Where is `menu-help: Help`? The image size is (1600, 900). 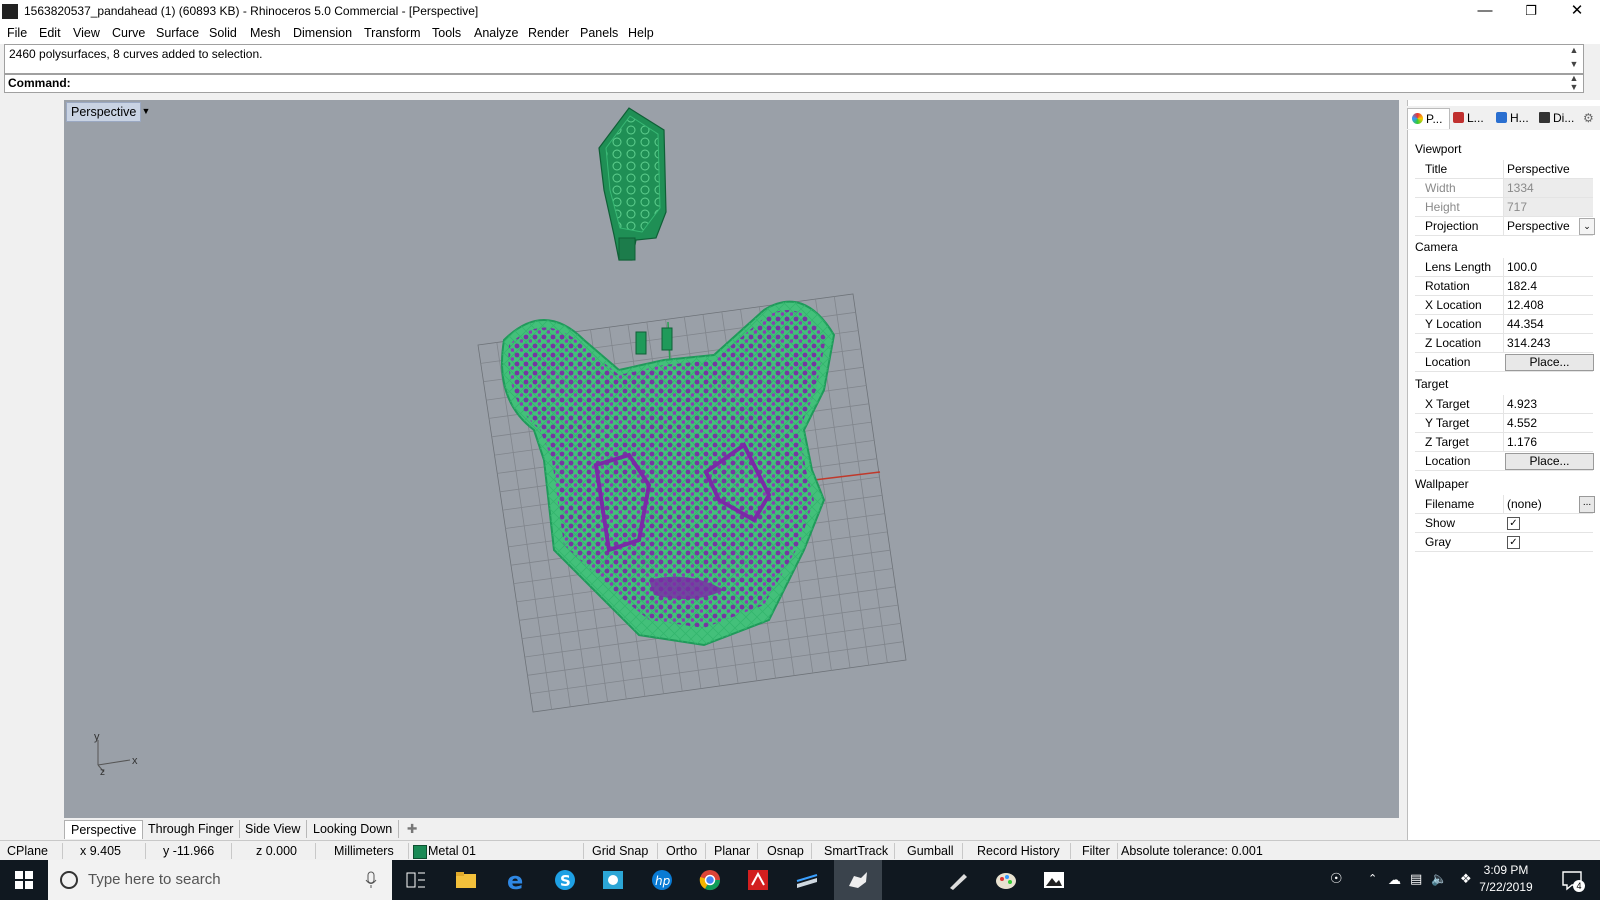
menu-help: Help is located at coordinates (641, 33).